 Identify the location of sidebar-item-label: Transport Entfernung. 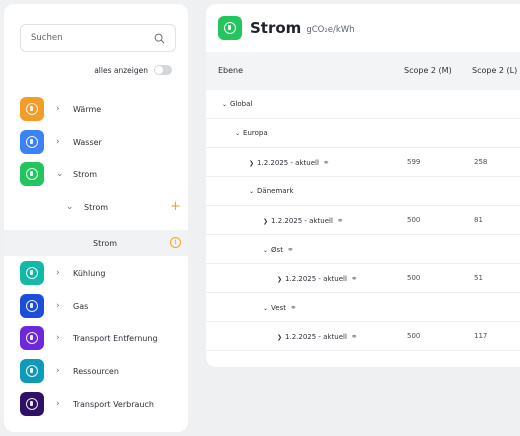
(115, 338).